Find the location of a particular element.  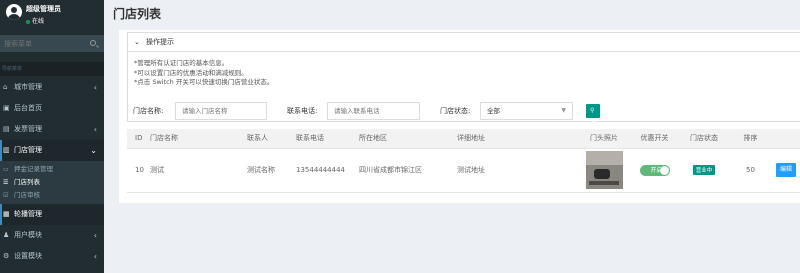

sidebar-item-label: 发票管理 is located at coordinates (28, 129).